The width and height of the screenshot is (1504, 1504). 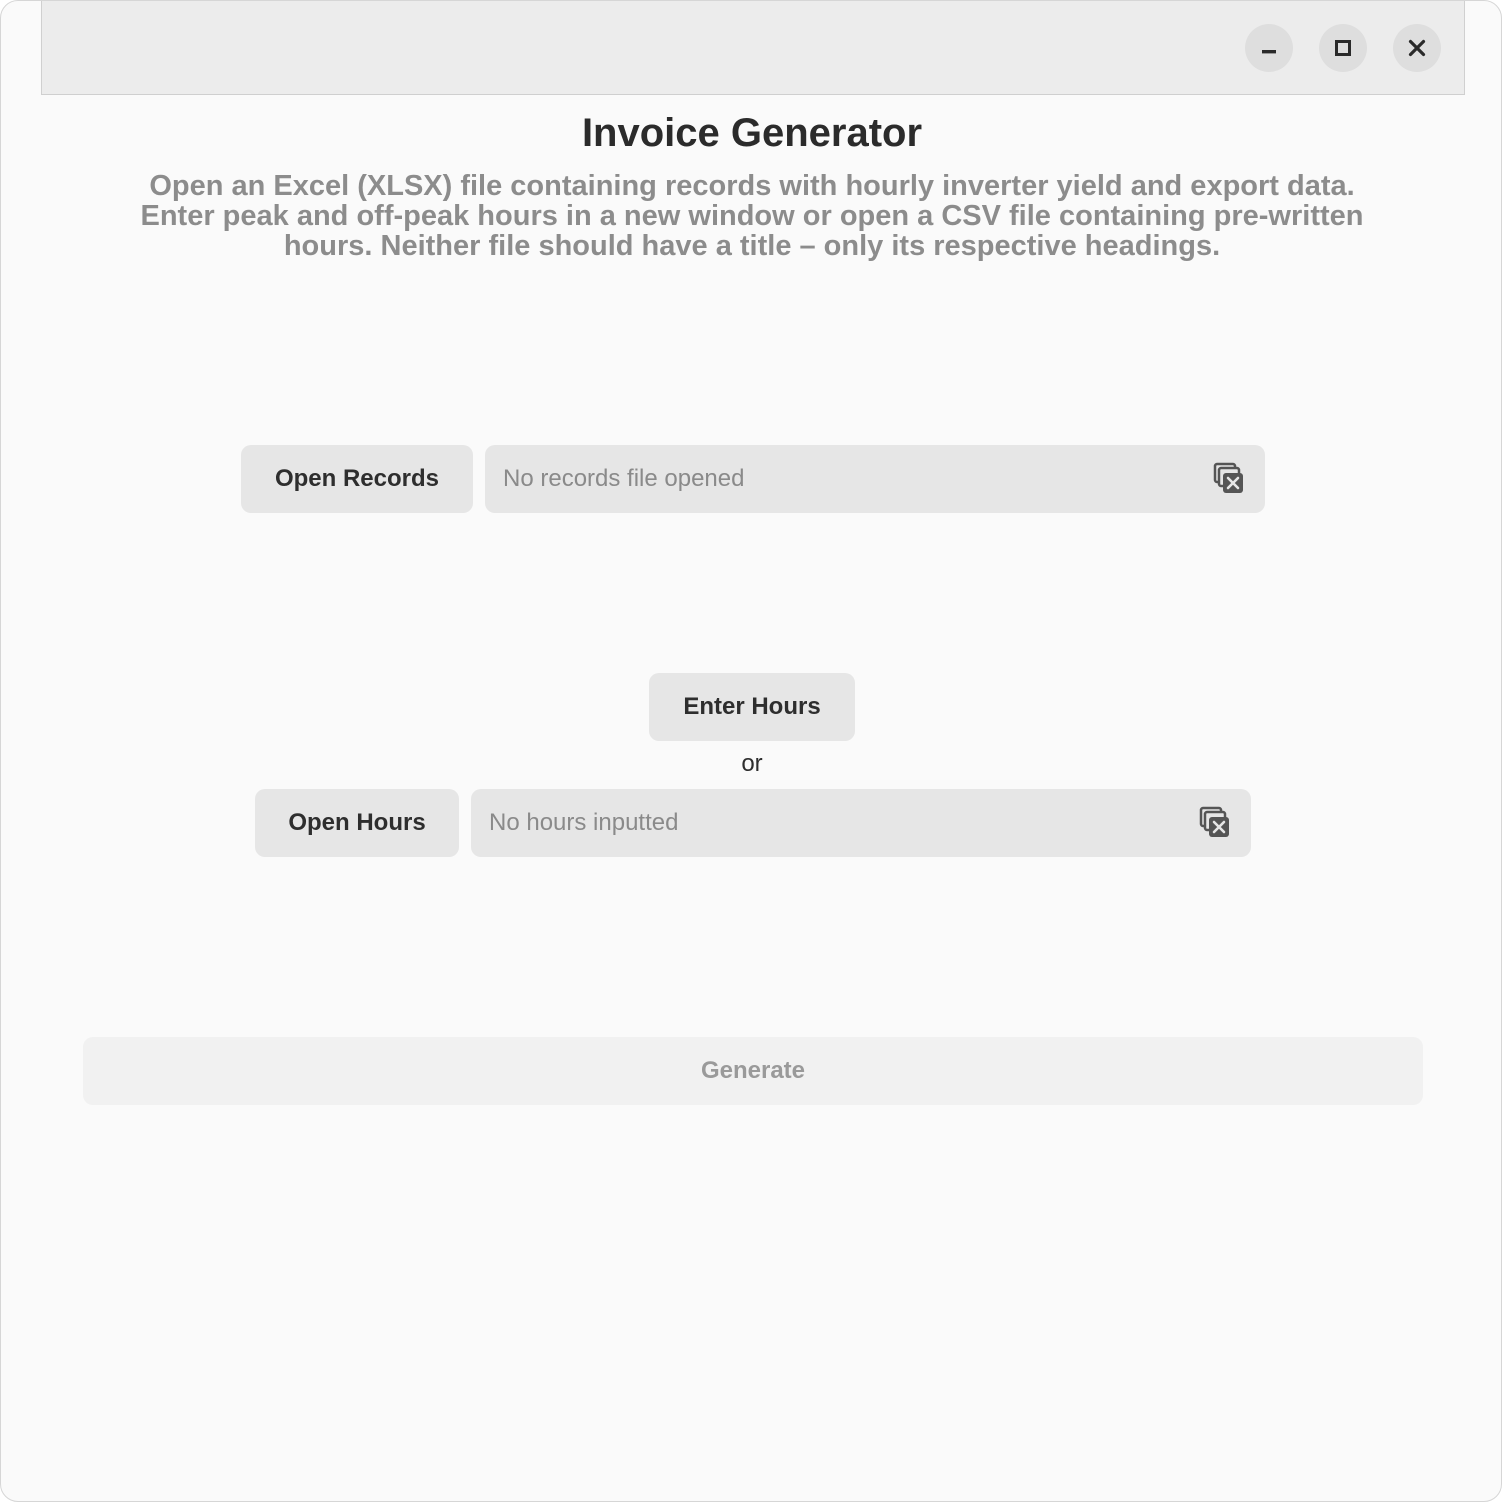 What do you see at coordinates (357, 479) in the screenshot?
I see `open-records-button: Open Records` at bounding box center [357, 479].